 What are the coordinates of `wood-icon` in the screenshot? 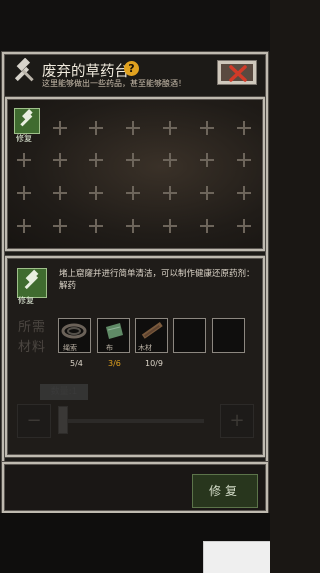 It's located at (152, 330).